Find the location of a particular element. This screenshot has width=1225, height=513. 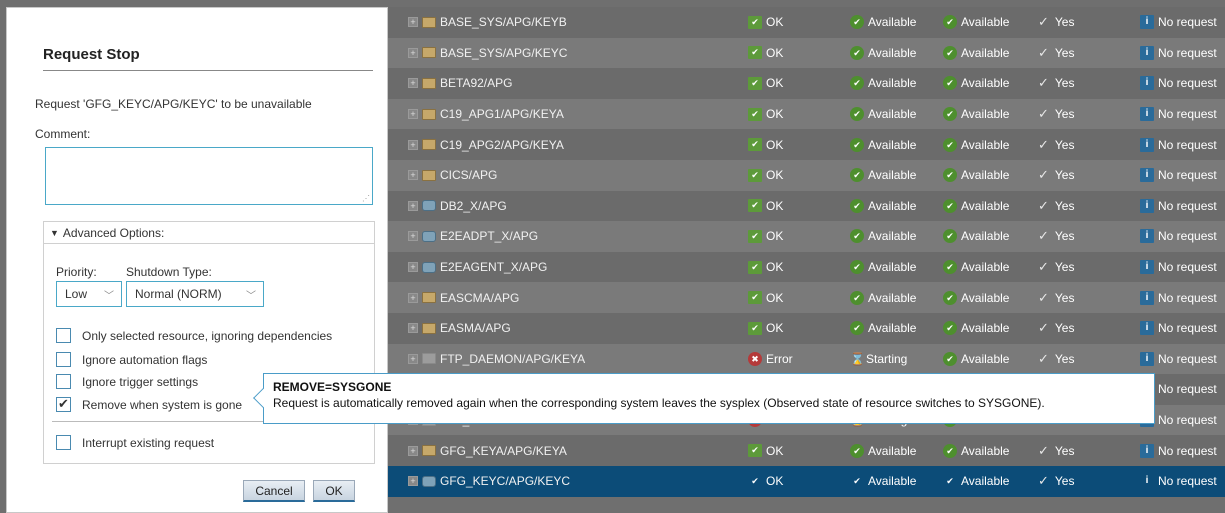

resize-grip-icon: ⋰ is located at coordinates (366, 198).